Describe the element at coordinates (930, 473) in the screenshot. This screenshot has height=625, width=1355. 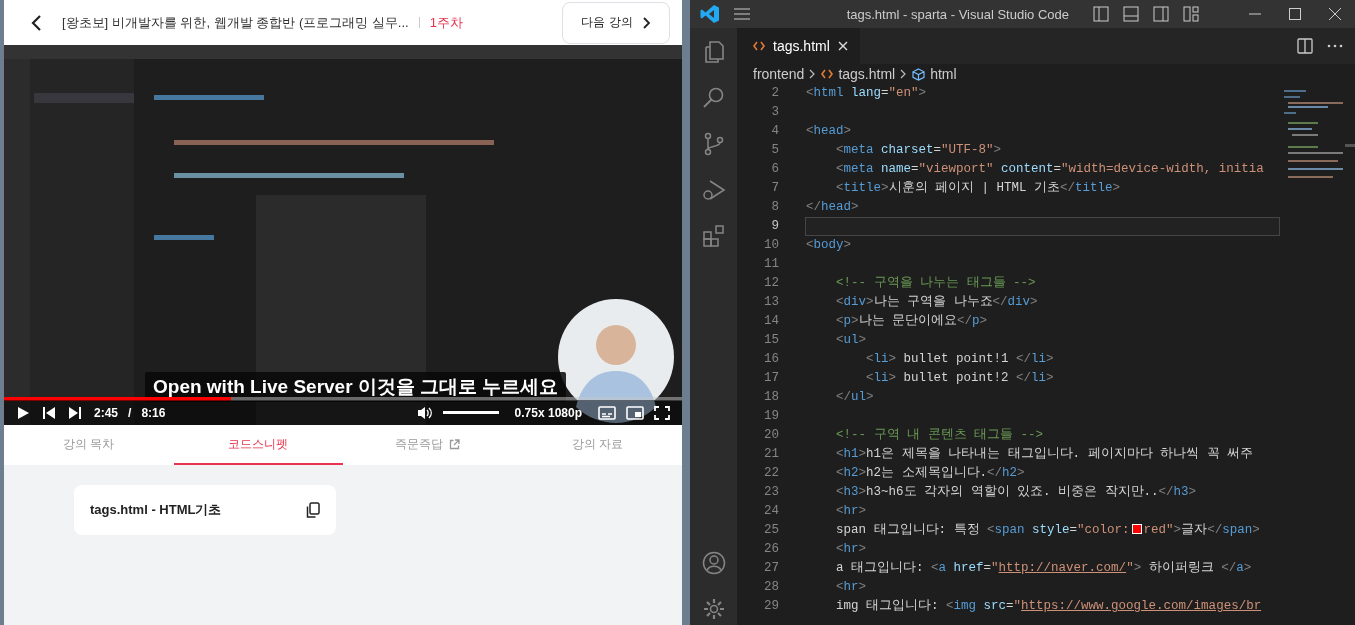
I see `code-line: <h2>h2는 소제목입니다.</h2>` at that location.